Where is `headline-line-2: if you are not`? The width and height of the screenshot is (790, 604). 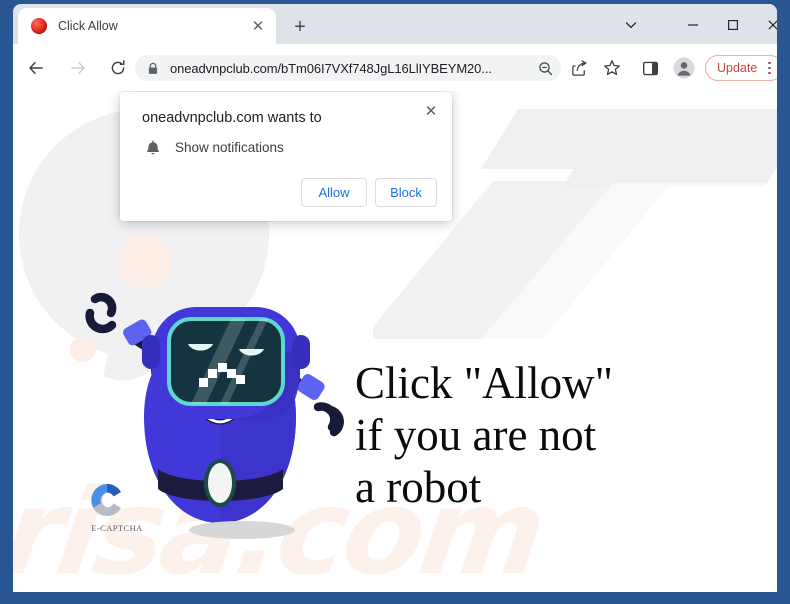
headline-line-2: if you are not is located at coordinates (476, 435).